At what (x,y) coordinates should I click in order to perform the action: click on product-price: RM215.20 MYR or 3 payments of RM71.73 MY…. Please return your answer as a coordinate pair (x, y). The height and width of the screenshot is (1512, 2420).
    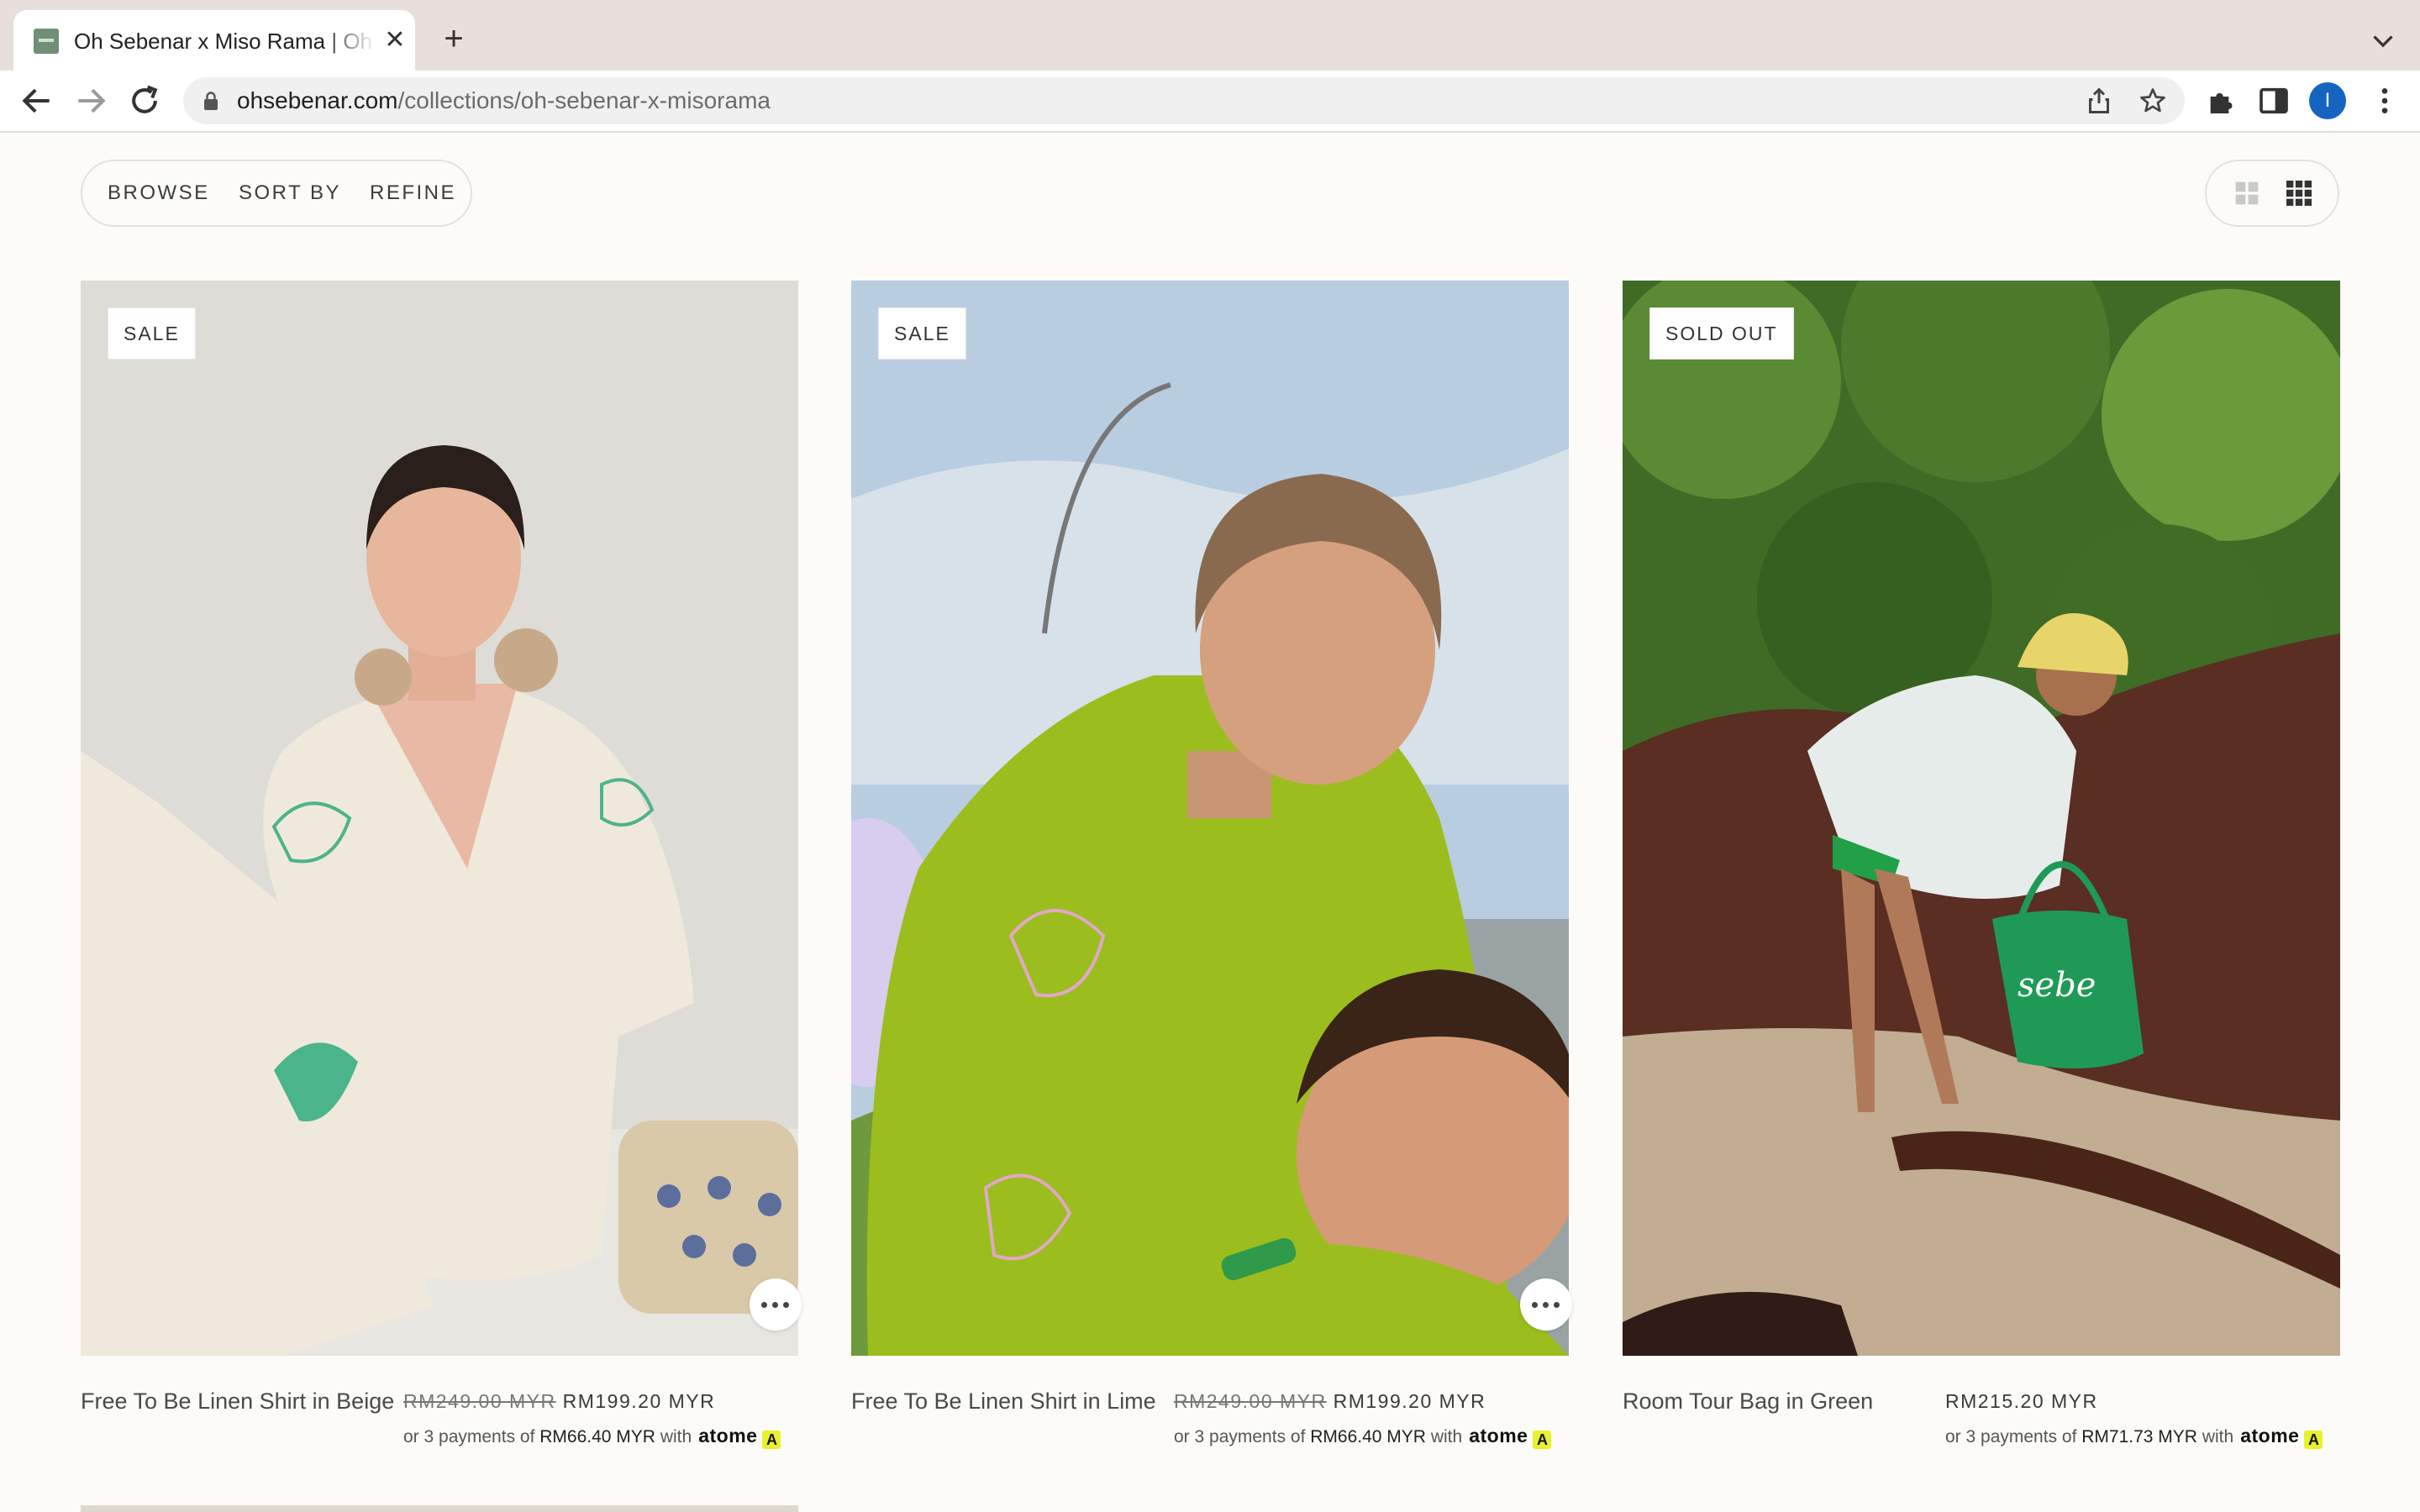
    Looking at the image, I should click on (2147, 1419).